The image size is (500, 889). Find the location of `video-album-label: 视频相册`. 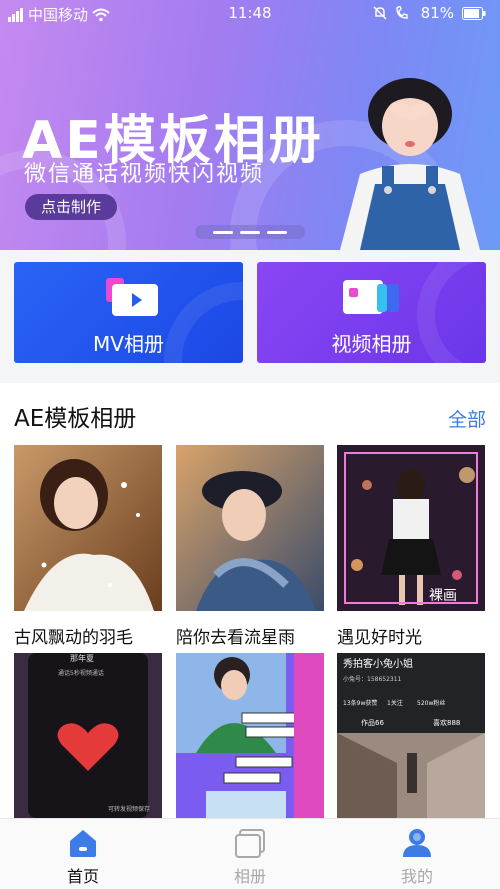

video-album-label: 视频相册 is located at coordinates (371, 344).